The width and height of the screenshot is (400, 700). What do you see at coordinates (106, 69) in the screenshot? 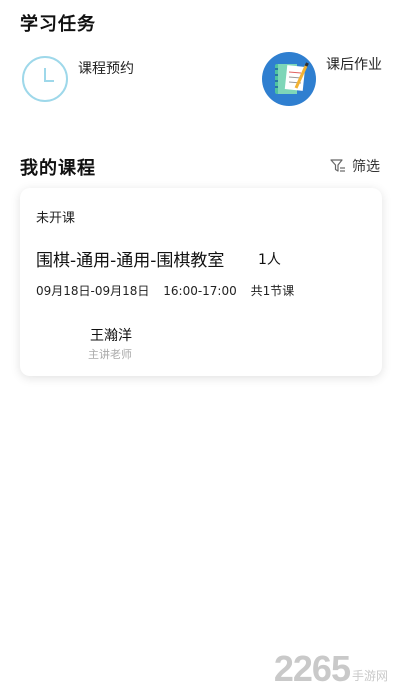
I see `course-booking-label: 课程预约` at bounding box center [106, 69].